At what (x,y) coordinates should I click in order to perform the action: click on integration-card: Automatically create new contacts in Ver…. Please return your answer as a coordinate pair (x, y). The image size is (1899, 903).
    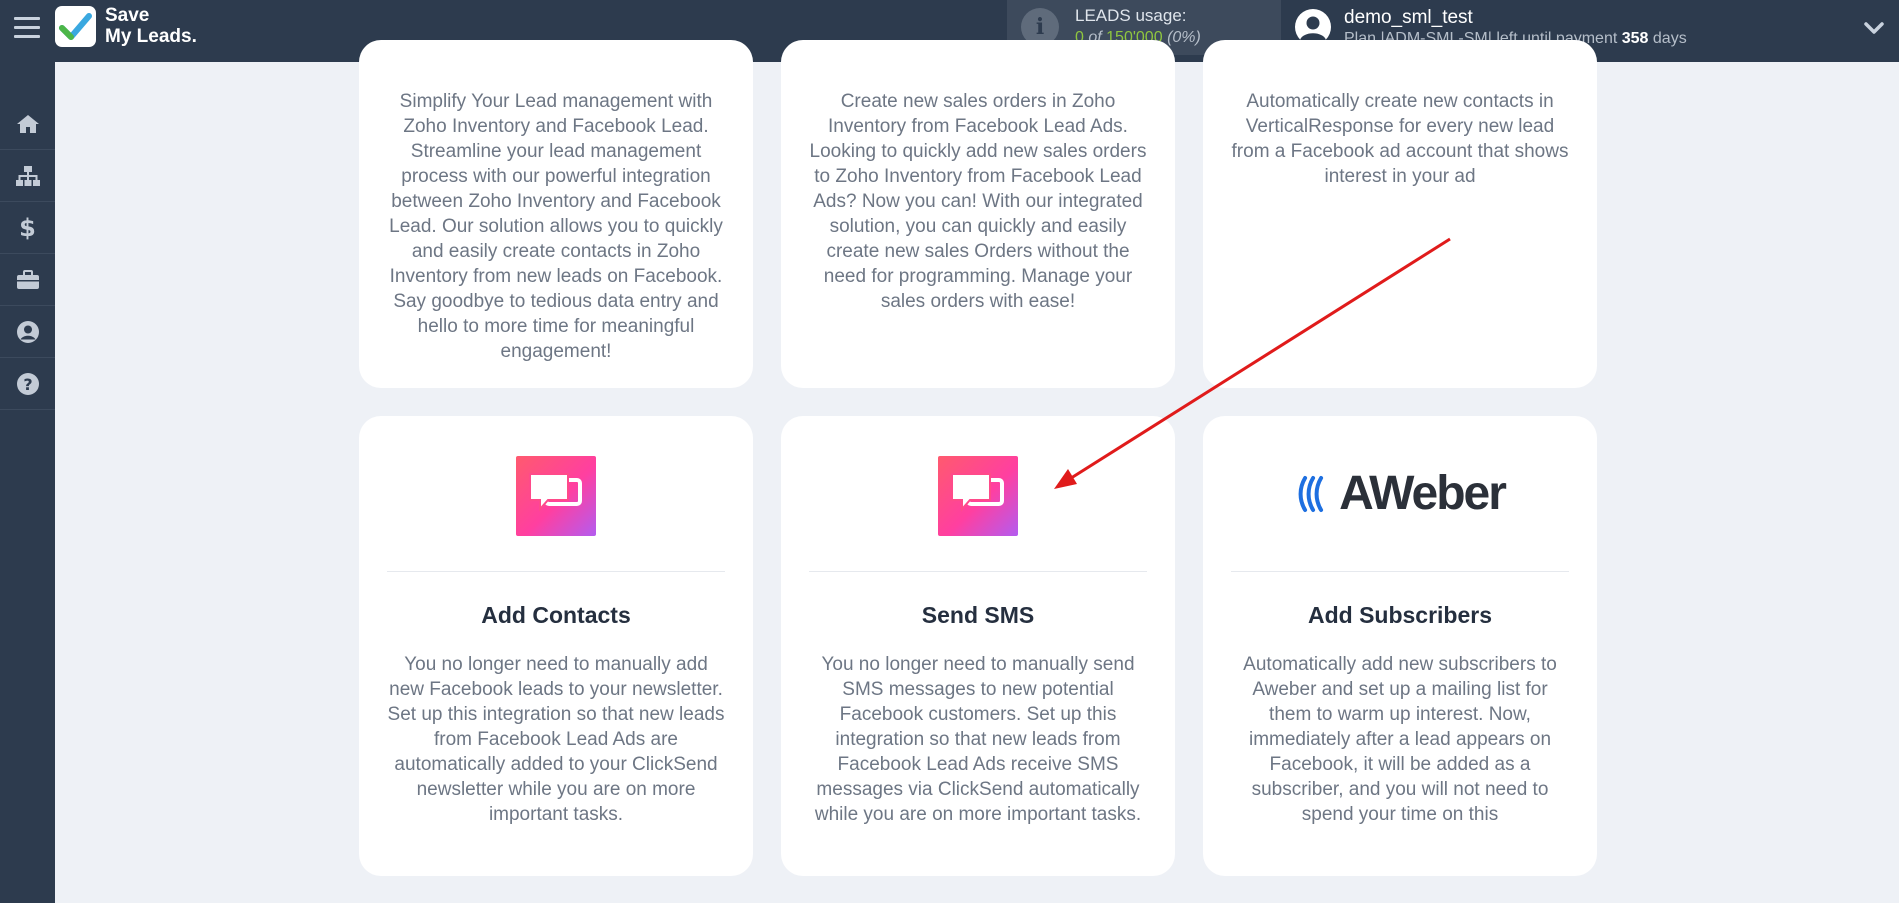
    Looking at the image, I should click on (1400, 214).